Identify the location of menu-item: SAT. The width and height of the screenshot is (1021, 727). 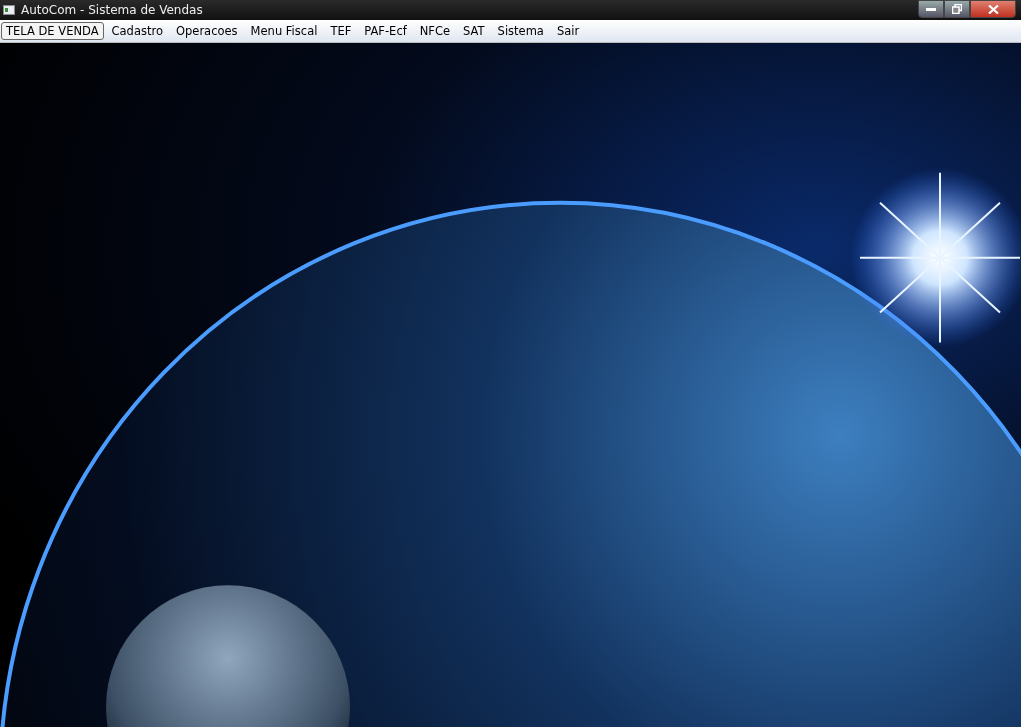
(474, 31).